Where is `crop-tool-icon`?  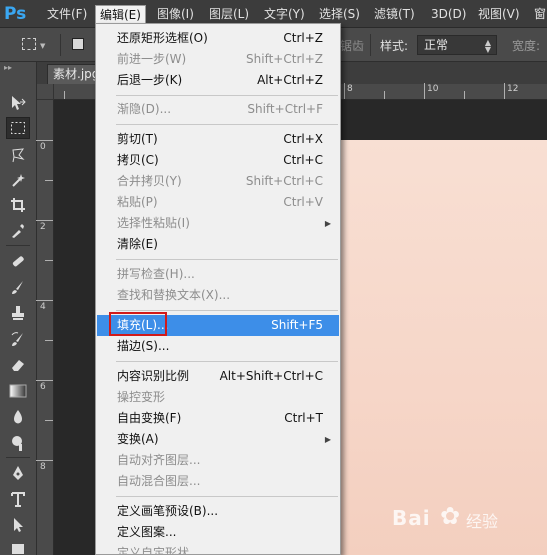
crop-tool-icon is located at coordinates (18, 205).